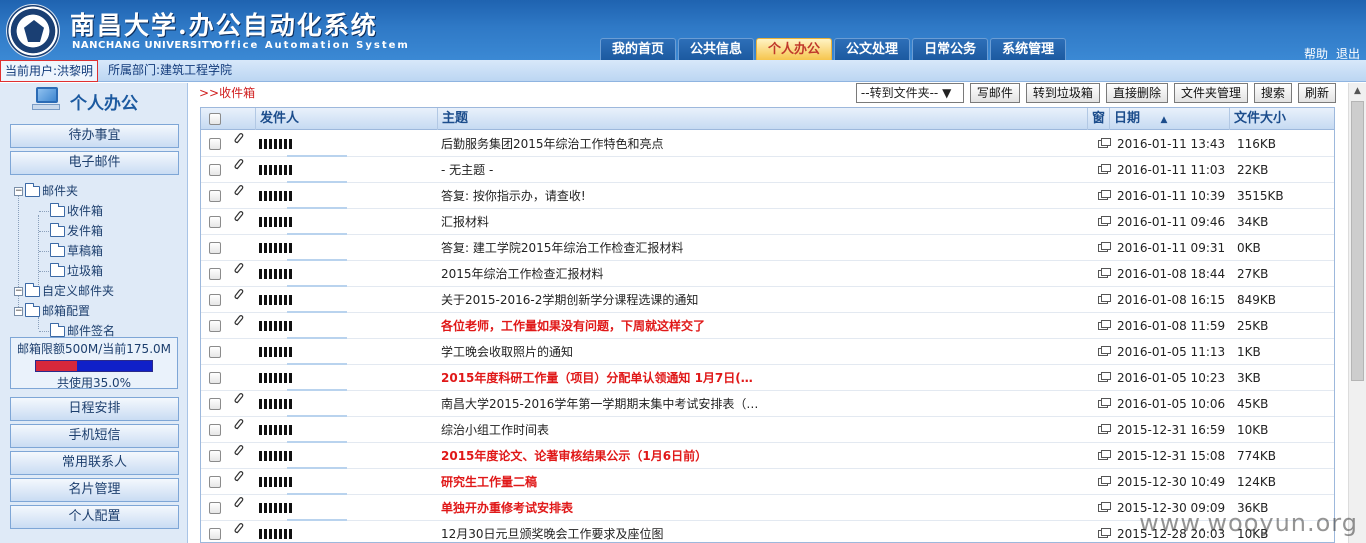 Image resolution: width=1366 pixels, height=543 pixels. What do you see at coordinates (1136, 93) in the screenshot?
I see `delete-button: 直接删除` at bounding box center [1136, 93].